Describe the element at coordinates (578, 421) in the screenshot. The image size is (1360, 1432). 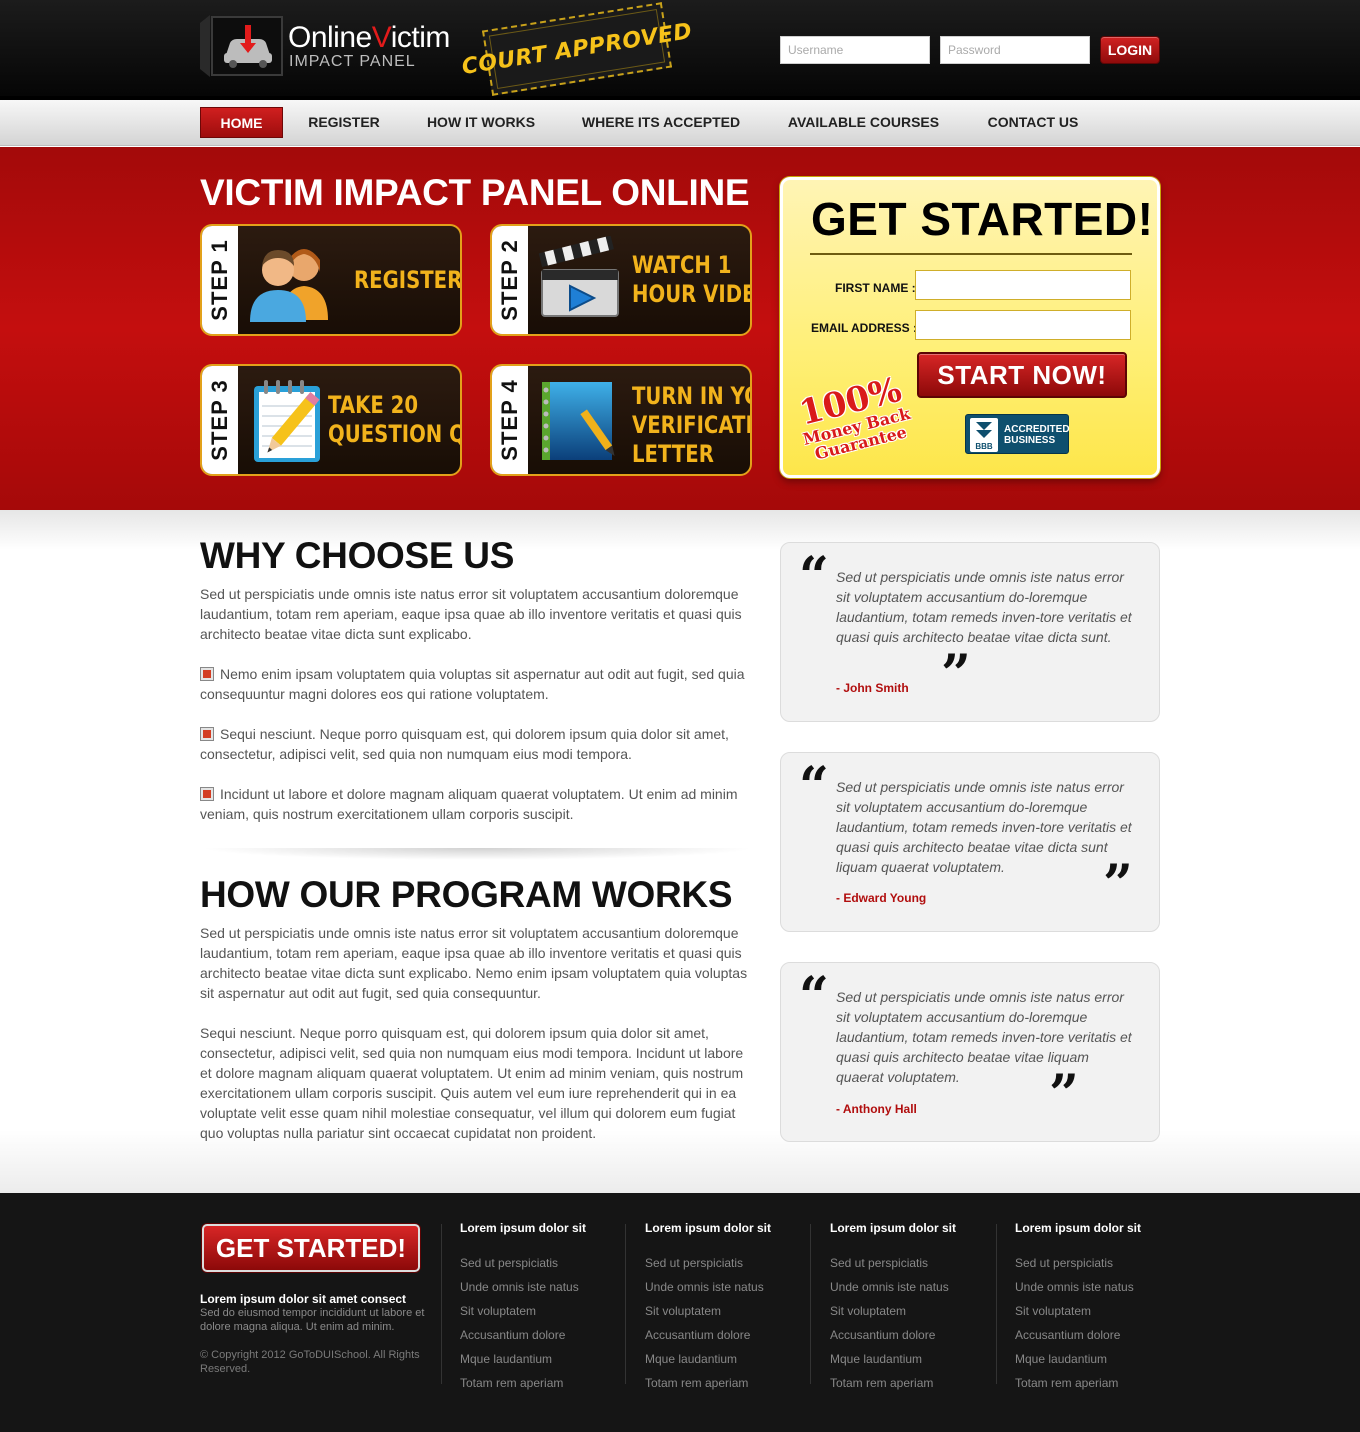
I see `notebook-pen-icon` at that location.